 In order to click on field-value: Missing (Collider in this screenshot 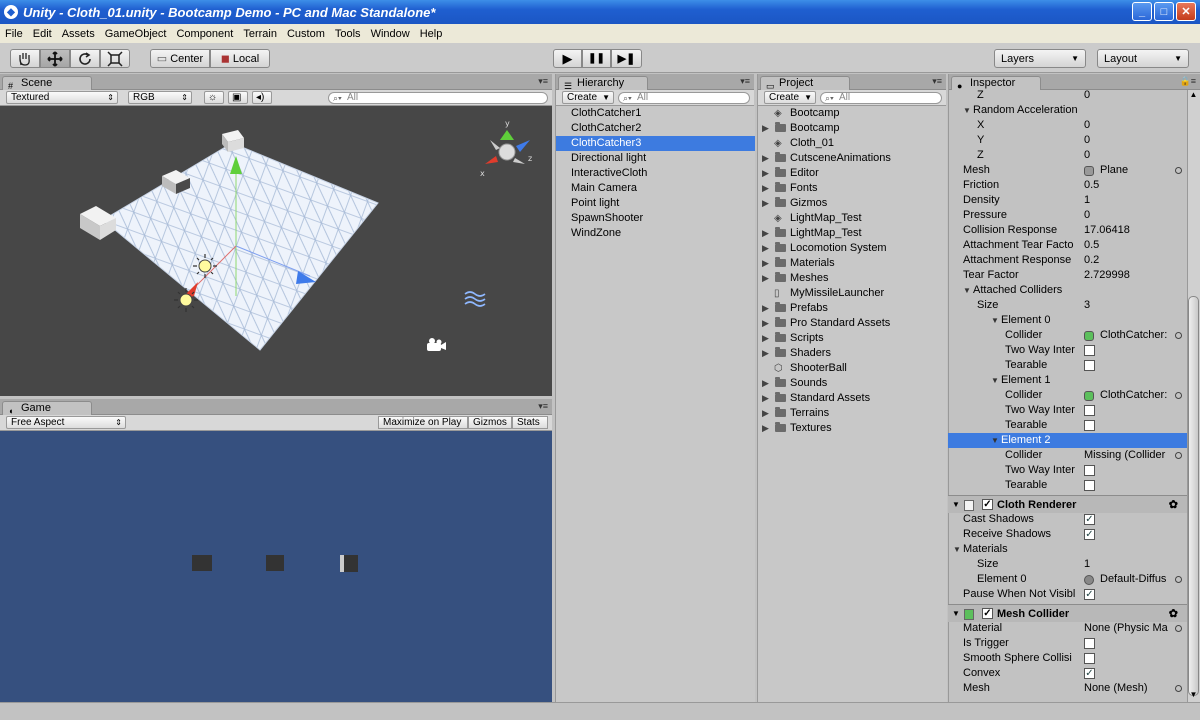, I will do `click(1128, 455)`.